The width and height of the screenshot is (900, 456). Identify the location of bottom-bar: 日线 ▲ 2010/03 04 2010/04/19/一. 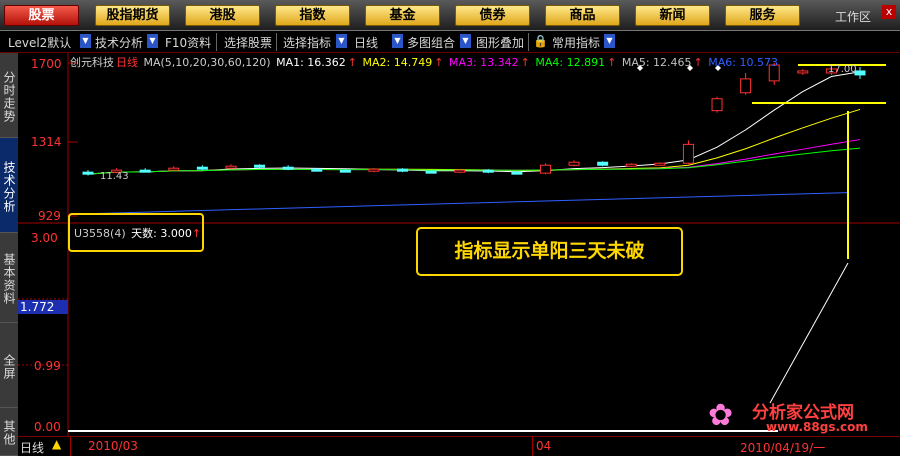
(459, 446).